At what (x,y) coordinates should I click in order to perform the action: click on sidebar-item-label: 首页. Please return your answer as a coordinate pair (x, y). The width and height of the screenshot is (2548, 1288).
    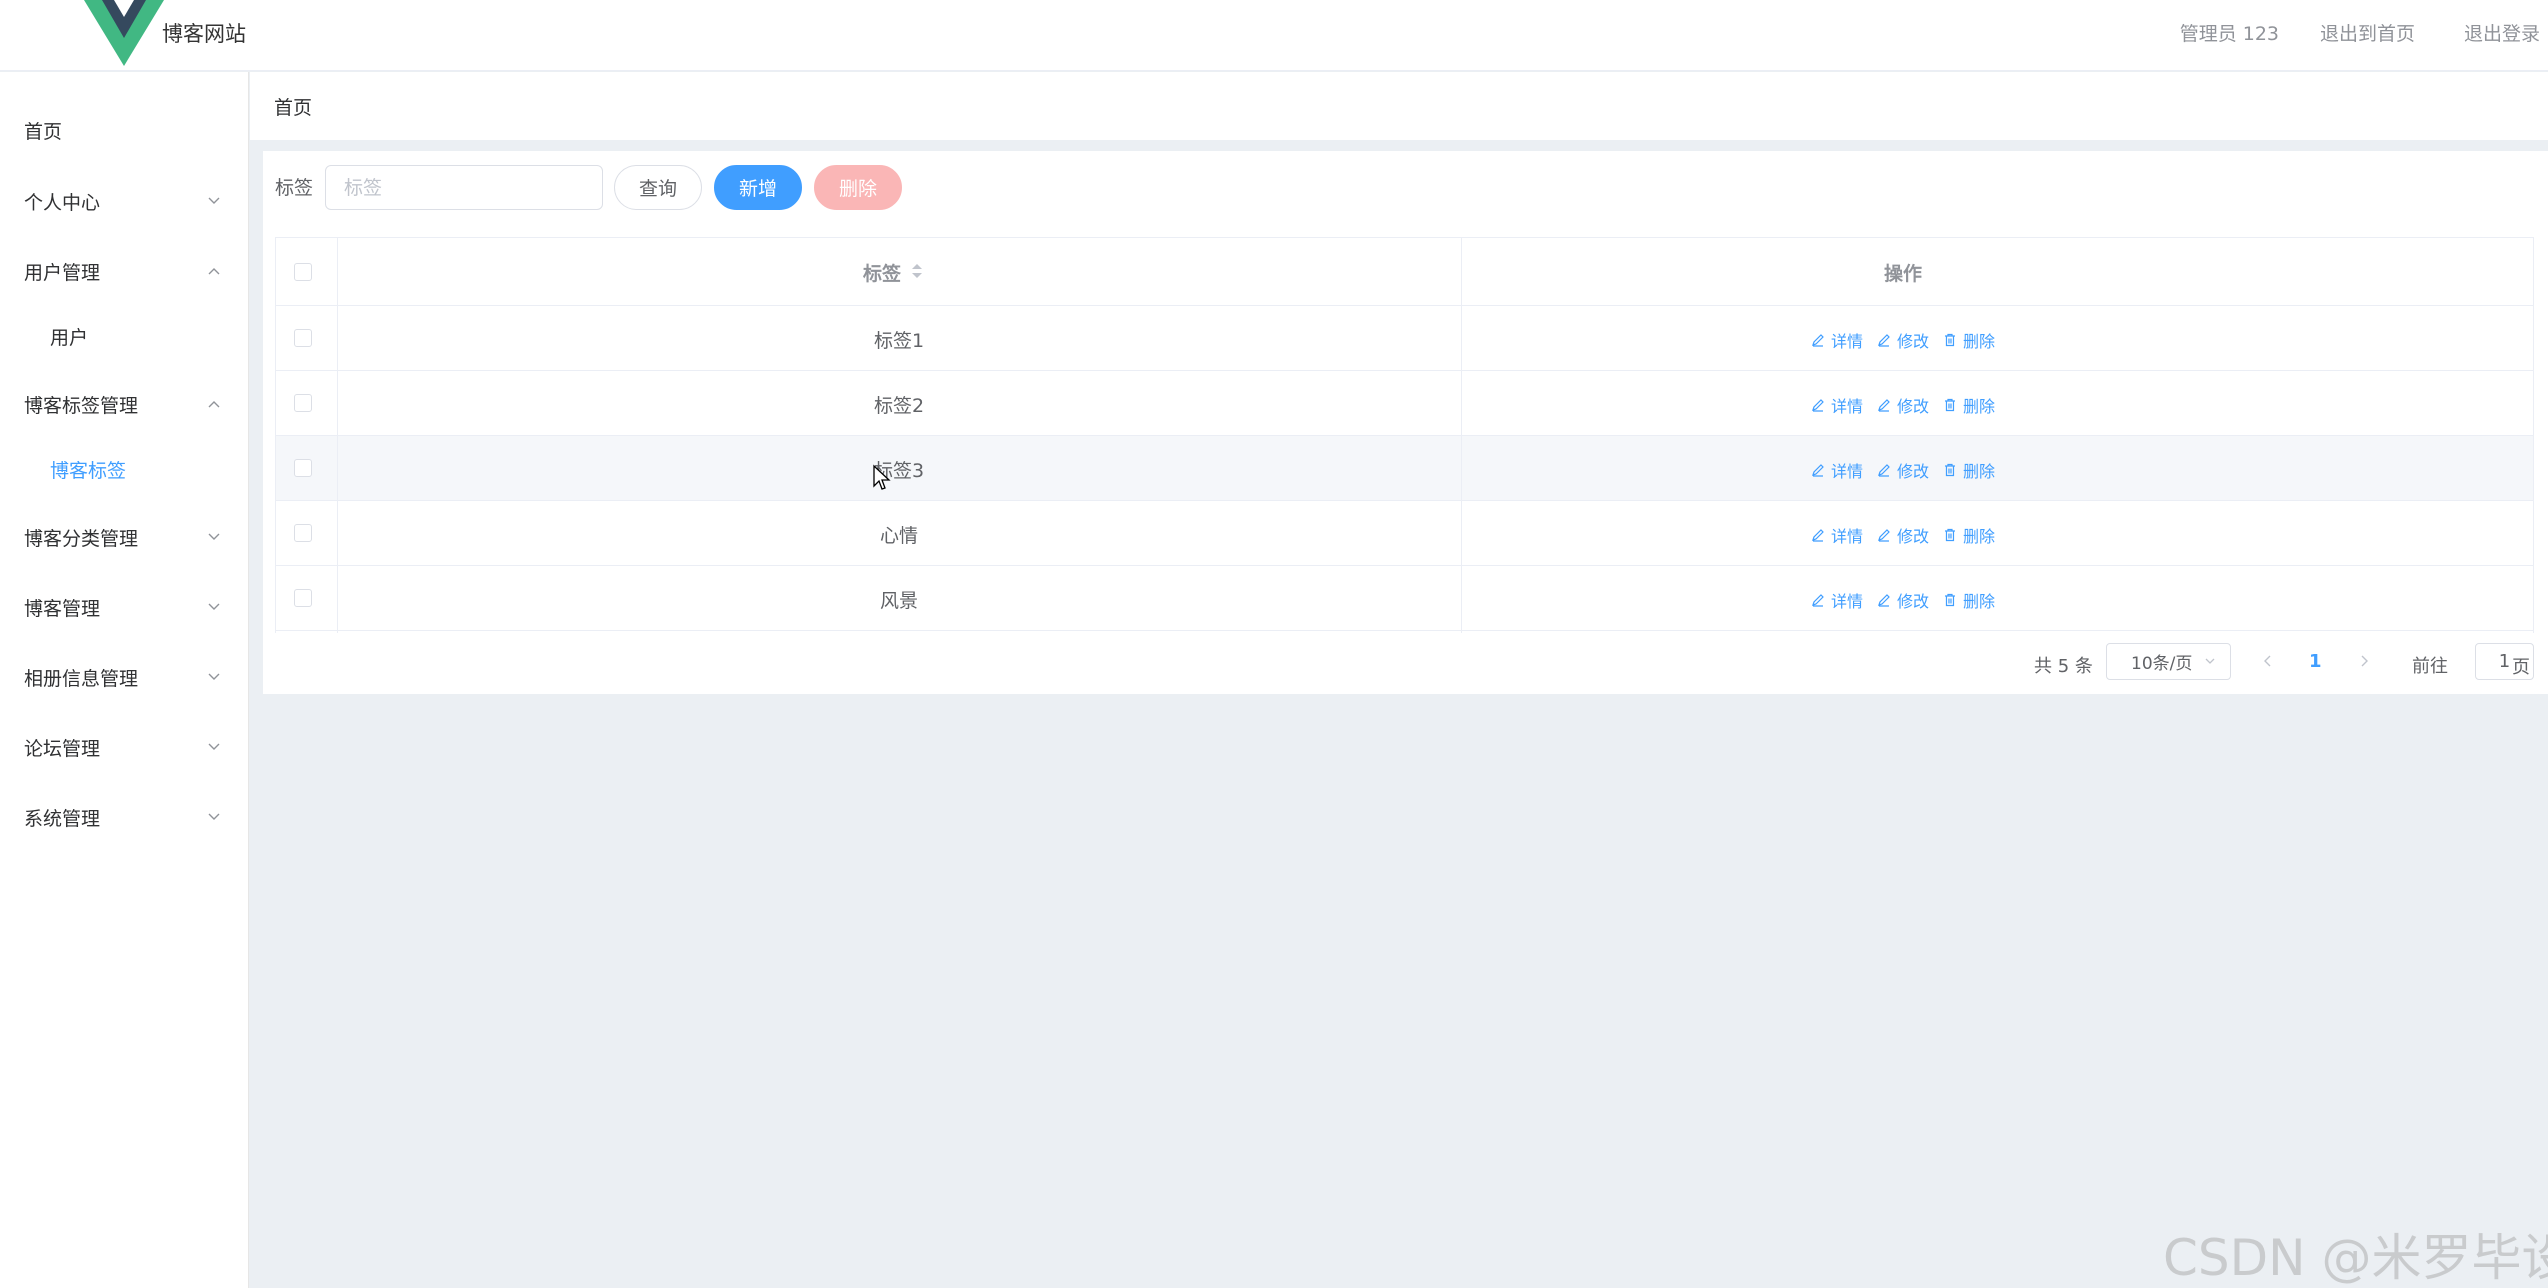
    Looking at the image, I should click on (43, 131).